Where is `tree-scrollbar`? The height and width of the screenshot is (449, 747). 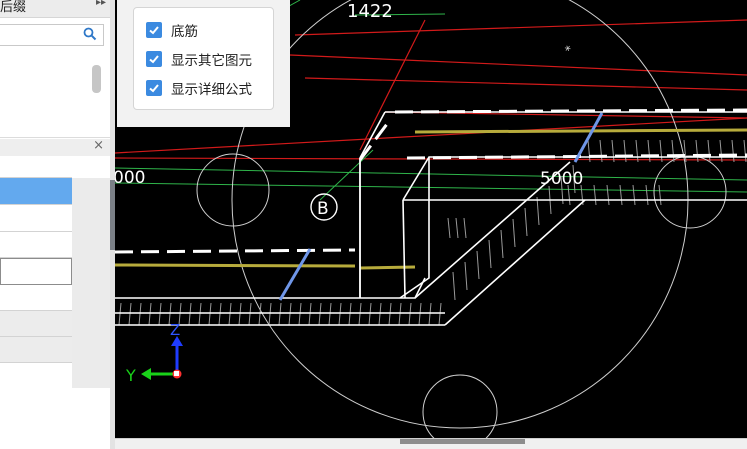 tree-scrollbar is located at coordinates (96, 79).